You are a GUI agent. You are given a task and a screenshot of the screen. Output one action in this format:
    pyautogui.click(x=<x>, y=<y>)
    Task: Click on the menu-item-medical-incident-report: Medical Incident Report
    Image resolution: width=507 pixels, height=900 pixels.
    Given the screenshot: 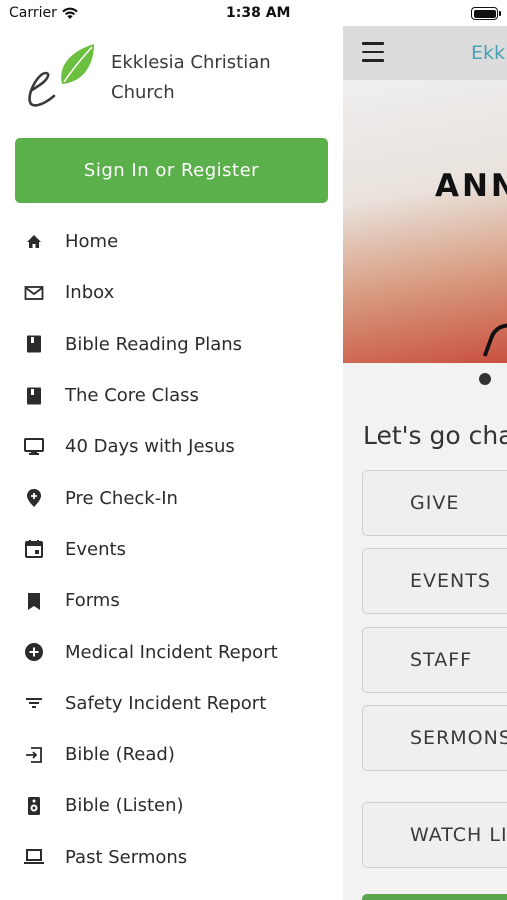 What is the action you would take?
    pyautogui.click(x=171, y=651)
    